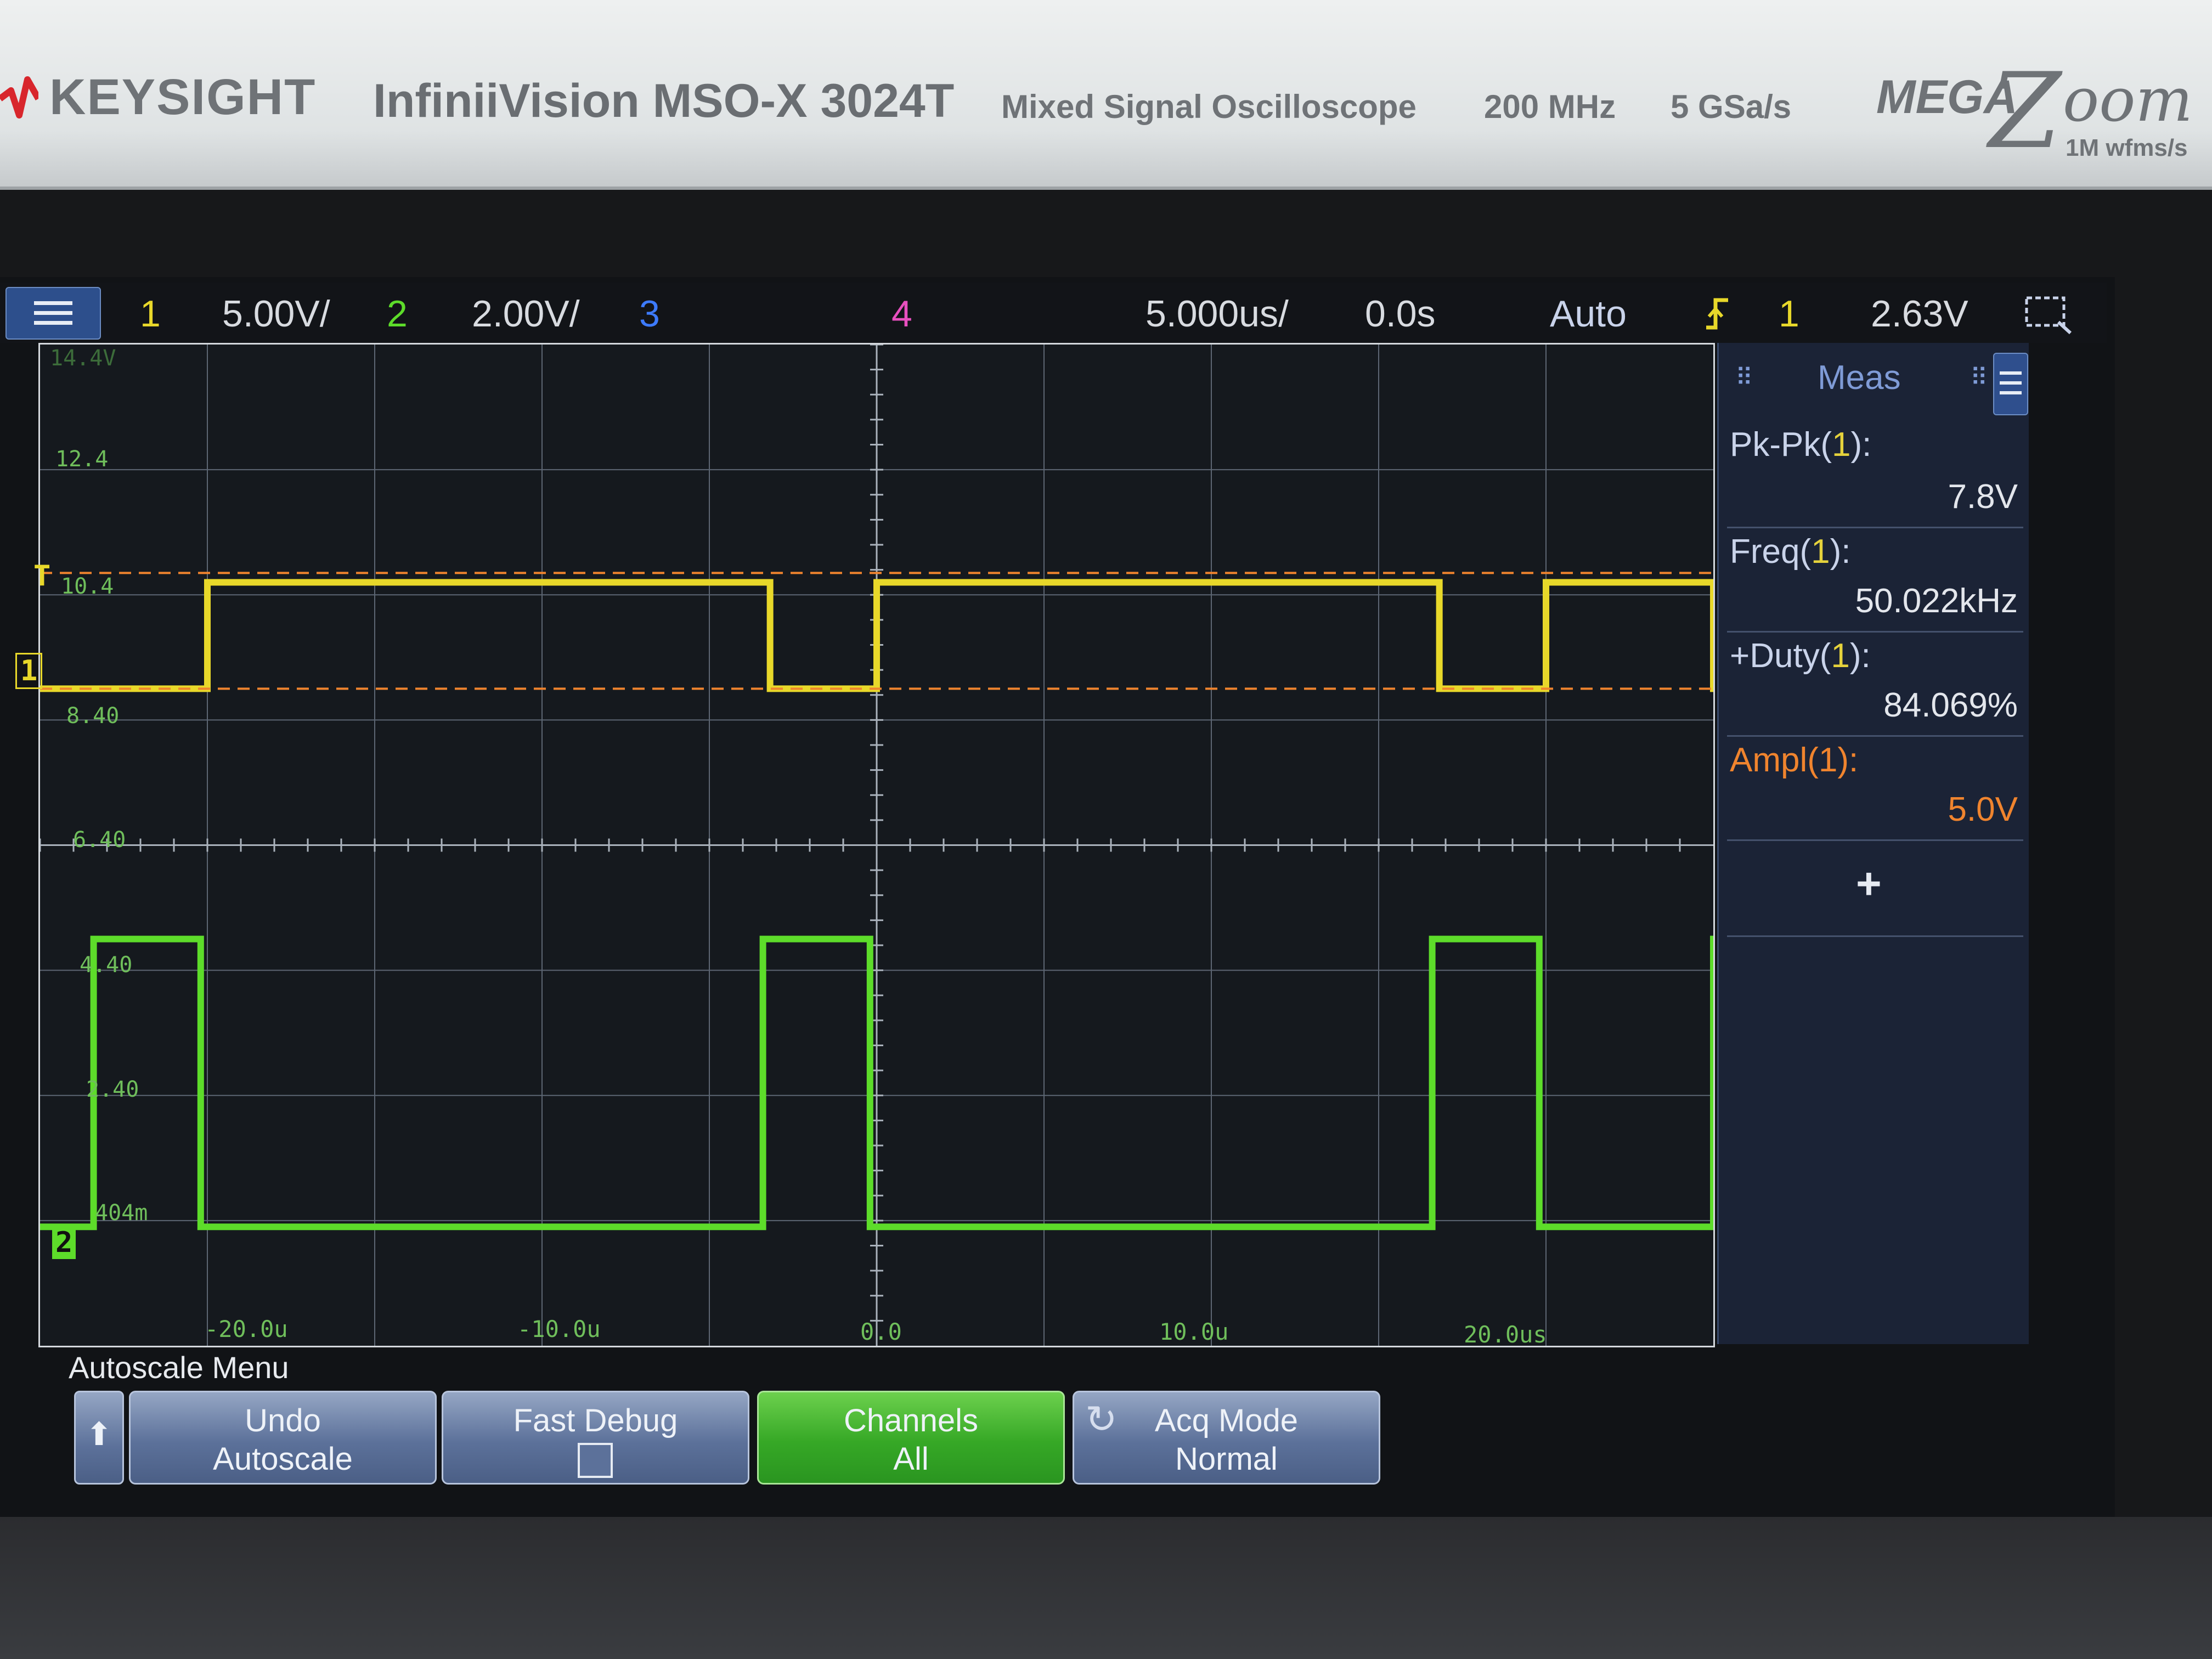 The width and height of the screenshot is (2212, 1659). I want to click on horizontal-delay: 0.0s, so click(1400, 313).